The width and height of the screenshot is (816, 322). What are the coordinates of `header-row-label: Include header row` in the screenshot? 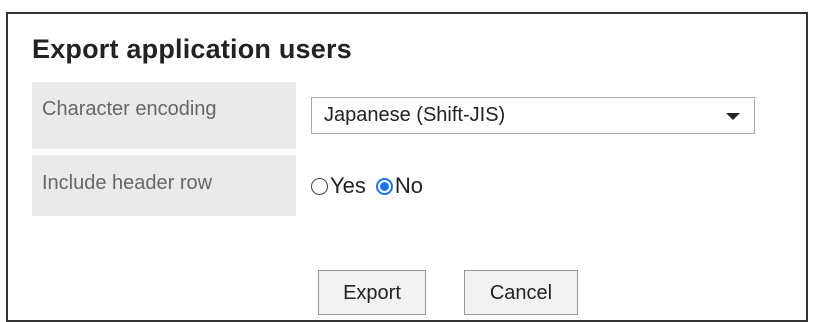 It's located at (164, 185).